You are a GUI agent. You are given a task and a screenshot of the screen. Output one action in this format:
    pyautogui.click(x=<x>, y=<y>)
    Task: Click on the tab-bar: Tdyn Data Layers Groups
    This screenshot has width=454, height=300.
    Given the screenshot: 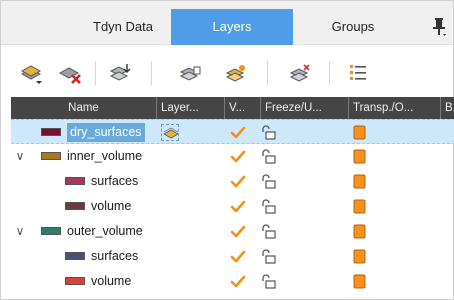 What is the action you would take?
    pyautogui.click(x=227, y=23)
    